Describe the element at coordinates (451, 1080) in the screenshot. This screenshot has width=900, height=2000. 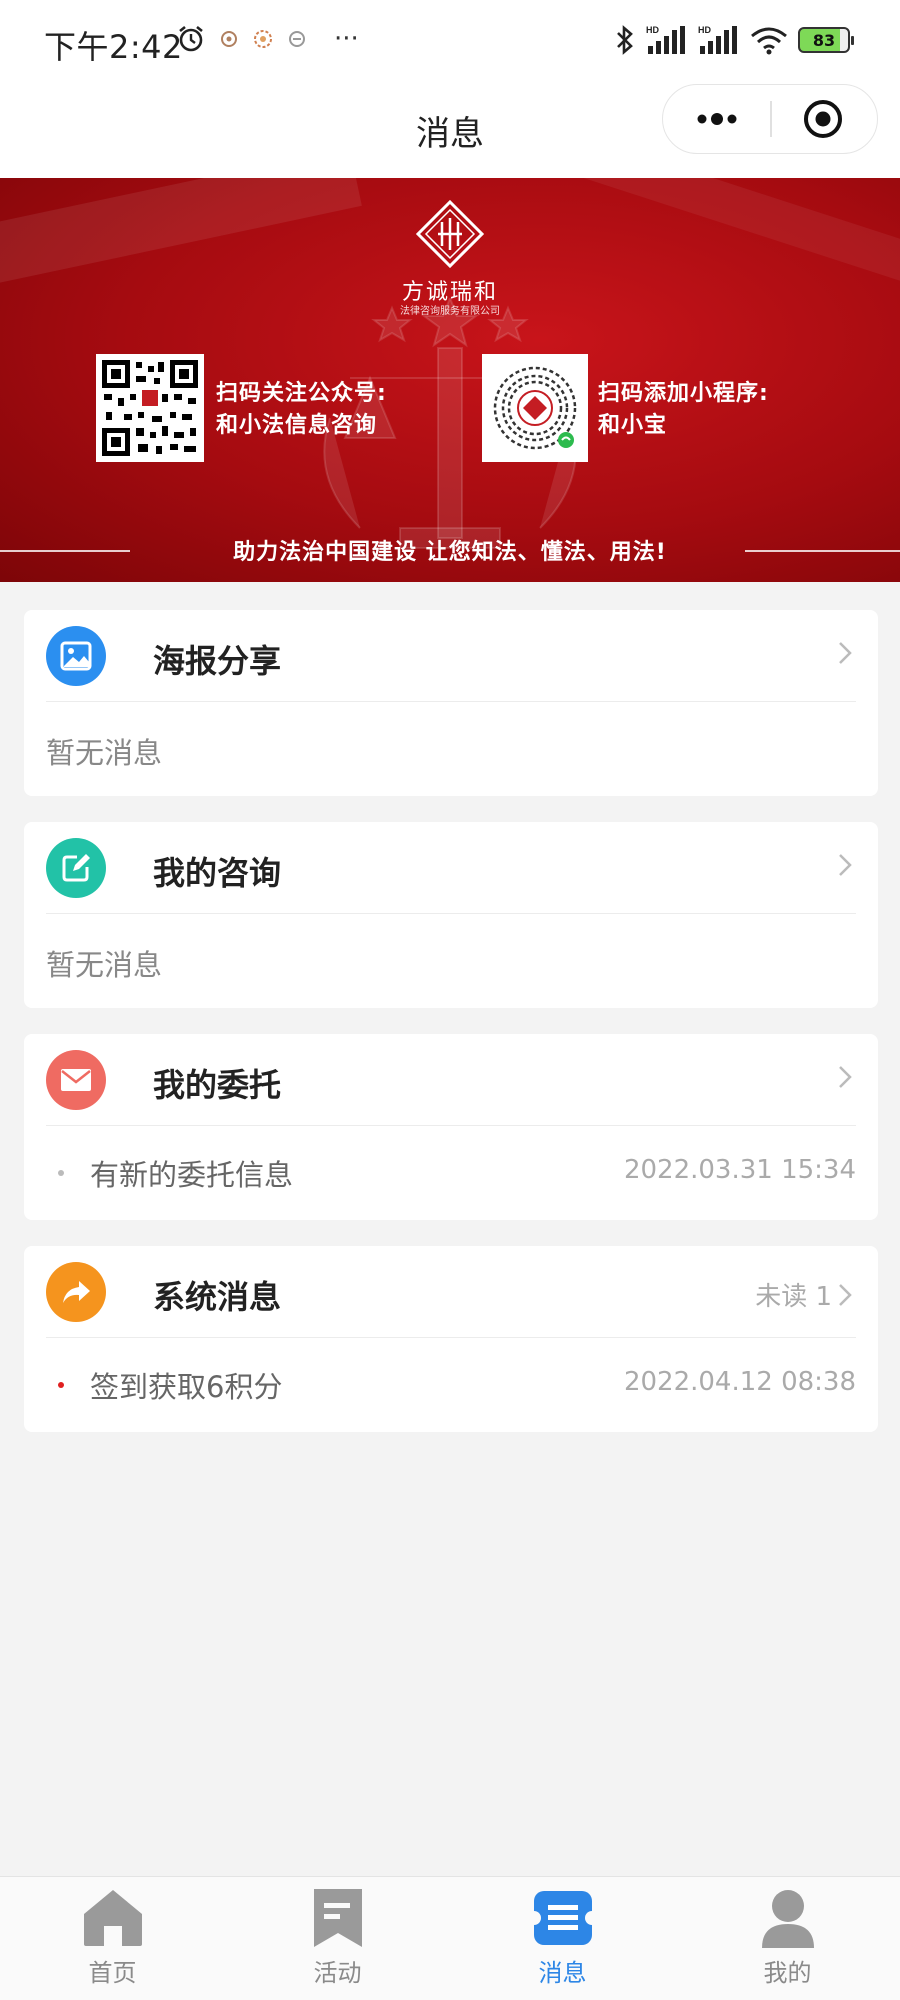
I see `card-header-my-entrustment: 我的委托` at that location.